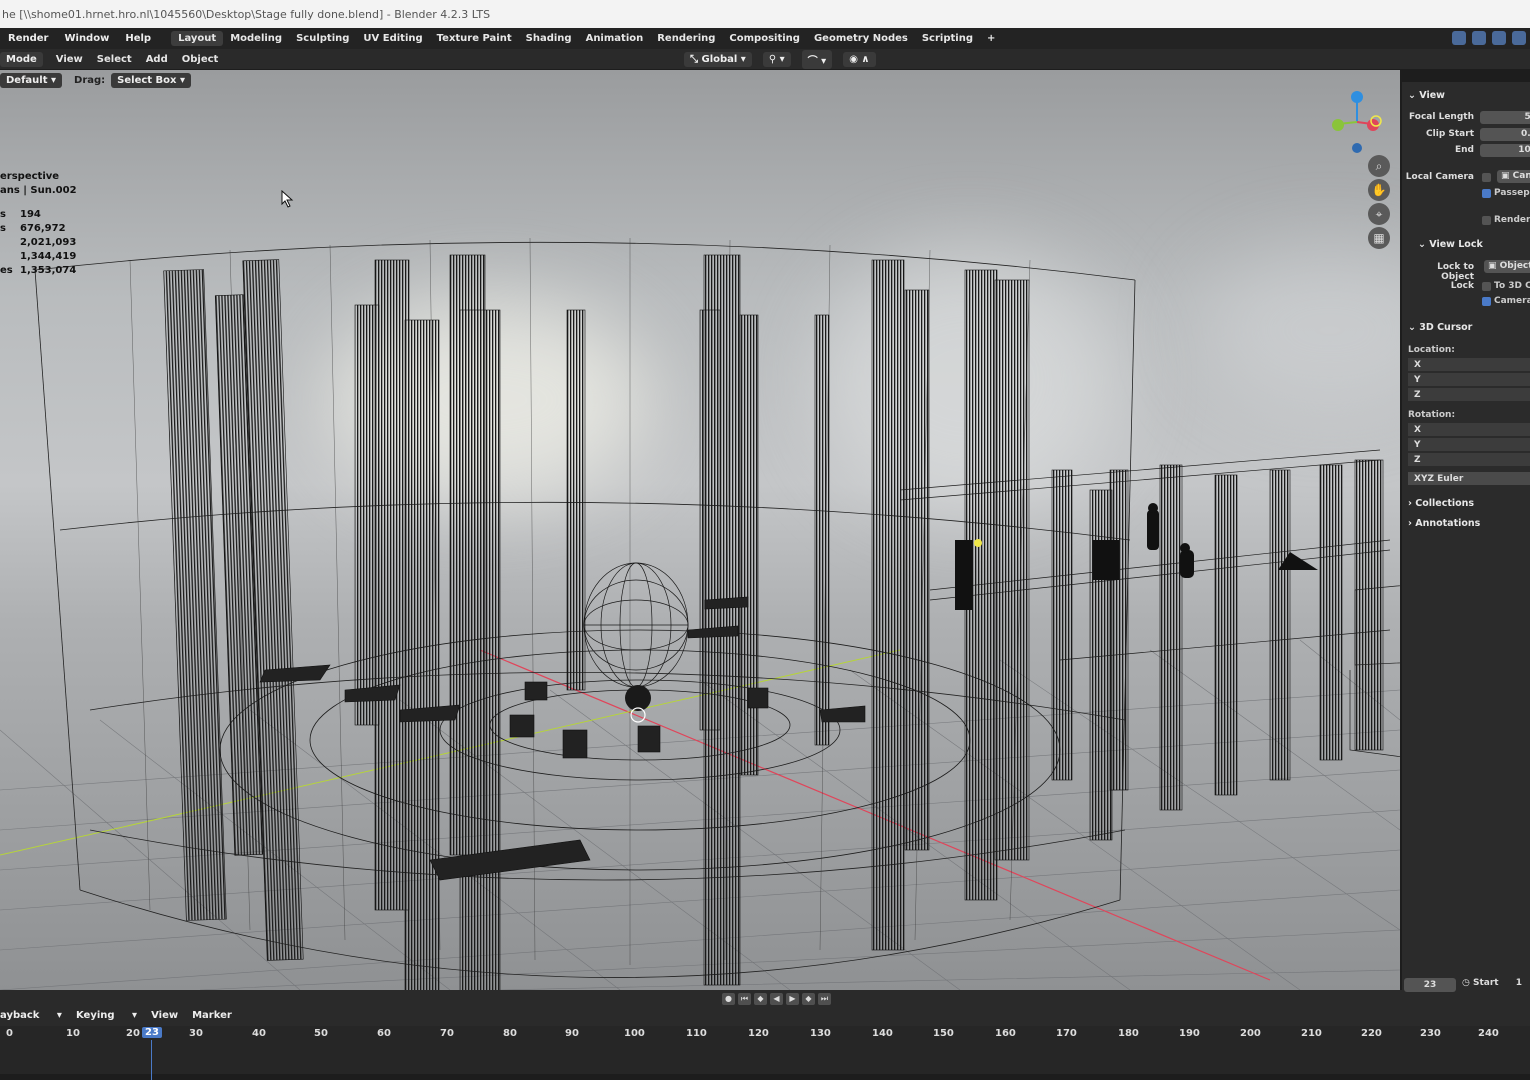 The height and width of the screenshot is (1080, 1530). Describe the element at coordinates (1450, 244) in the screenshot. I see `panel-header-view-lock: ⌄ View Lock` at that location.